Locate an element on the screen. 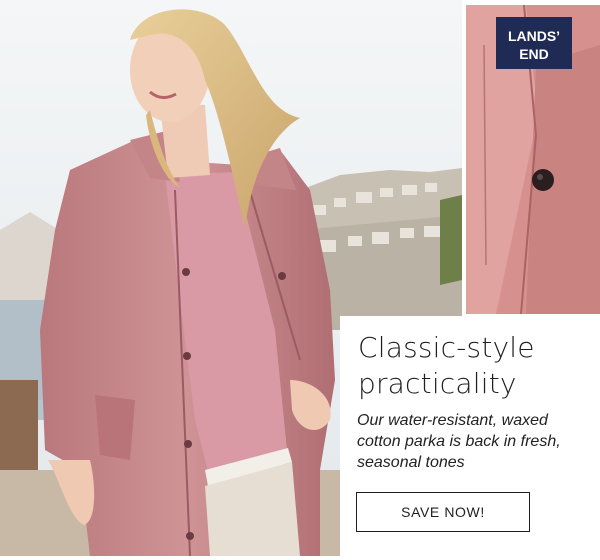 The image size is (600, 560). brand-logo-line1: LANDS’ is located at coordinates (534, 36).